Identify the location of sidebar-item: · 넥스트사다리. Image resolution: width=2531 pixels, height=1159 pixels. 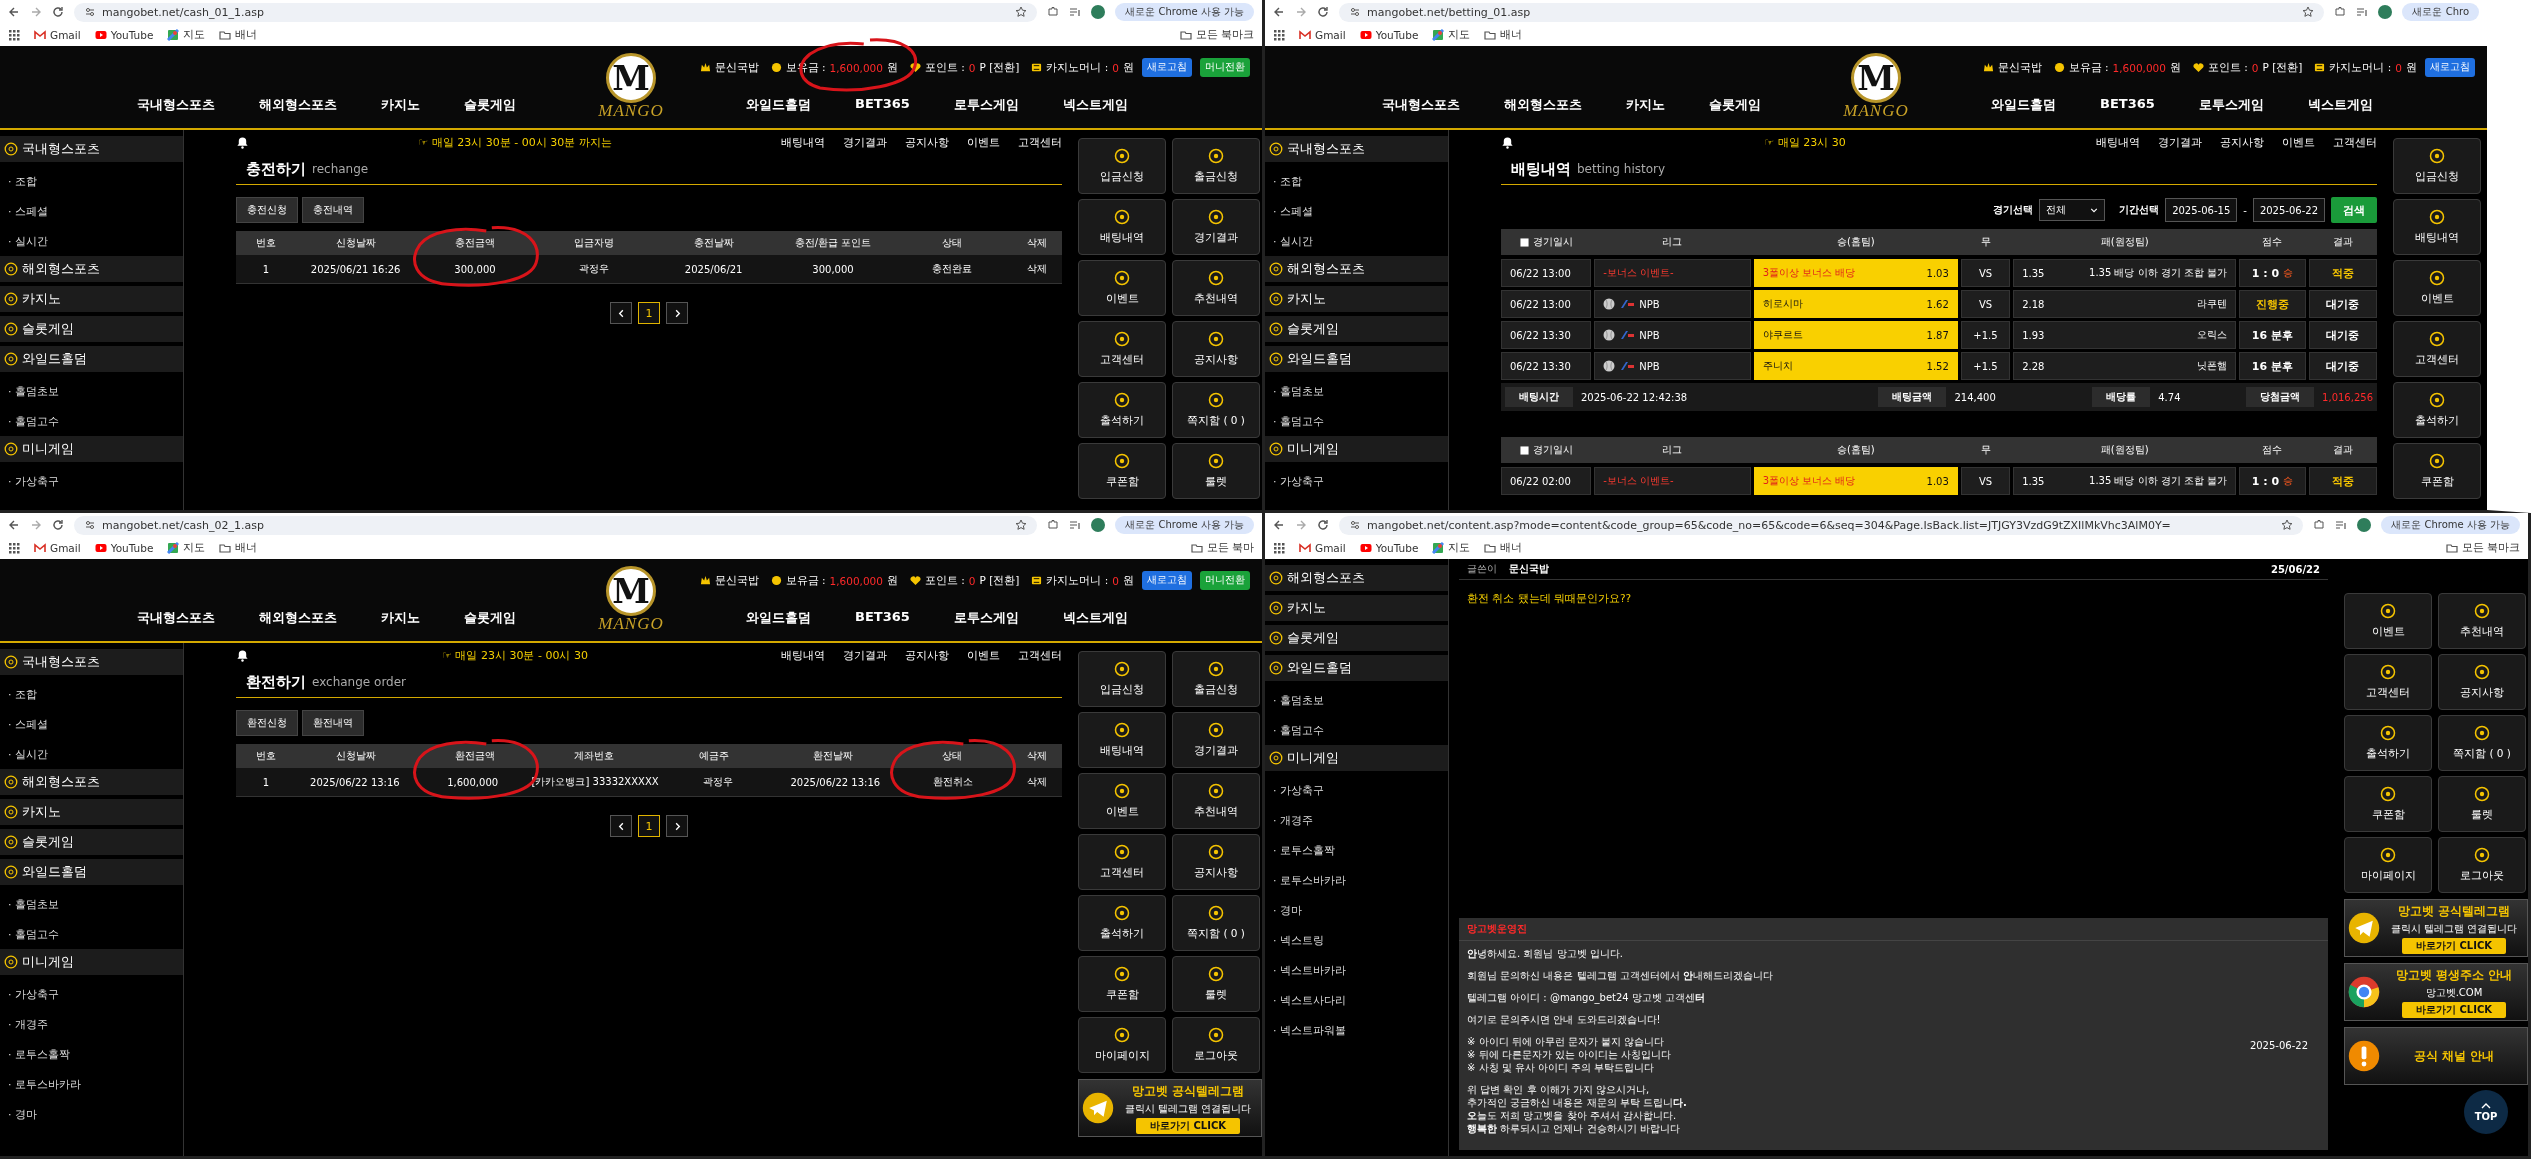
(1356, 1000).